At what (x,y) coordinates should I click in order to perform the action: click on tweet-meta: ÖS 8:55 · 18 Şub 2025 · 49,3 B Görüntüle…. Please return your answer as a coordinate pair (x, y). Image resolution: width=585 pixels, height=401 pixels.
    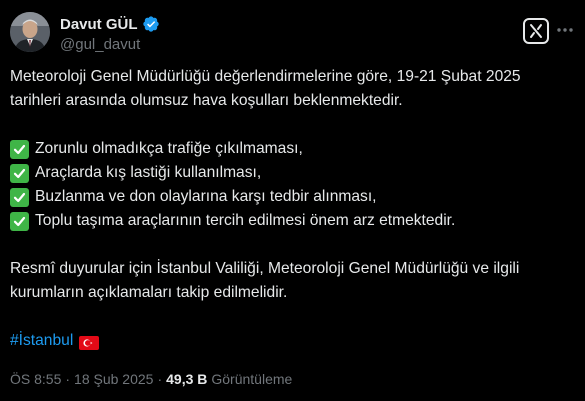
    Looking at the image, I should click on (151, 379).